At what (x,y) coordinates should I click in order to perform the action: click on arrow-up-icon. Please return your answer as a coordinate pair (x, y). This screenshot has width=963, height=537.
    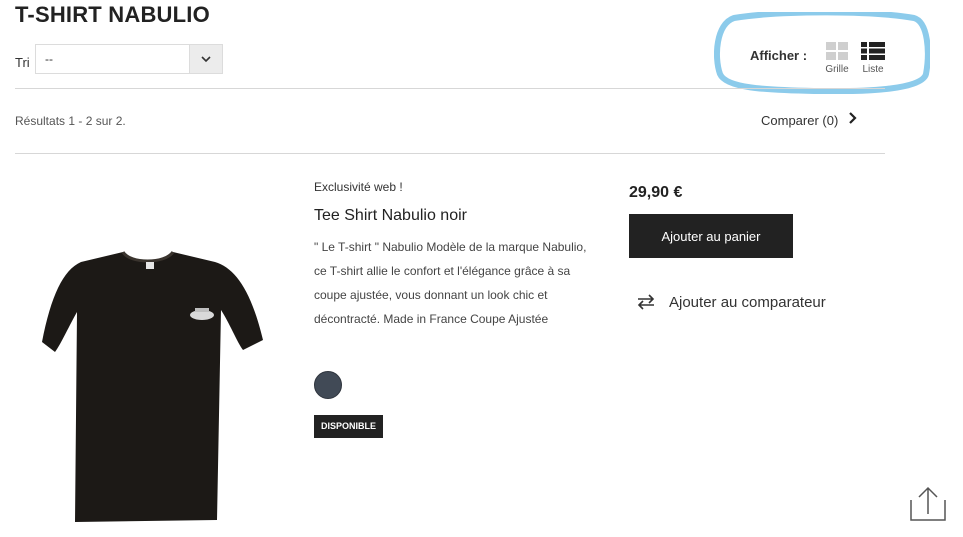
    Looking at the image, I should click on (928, 503).